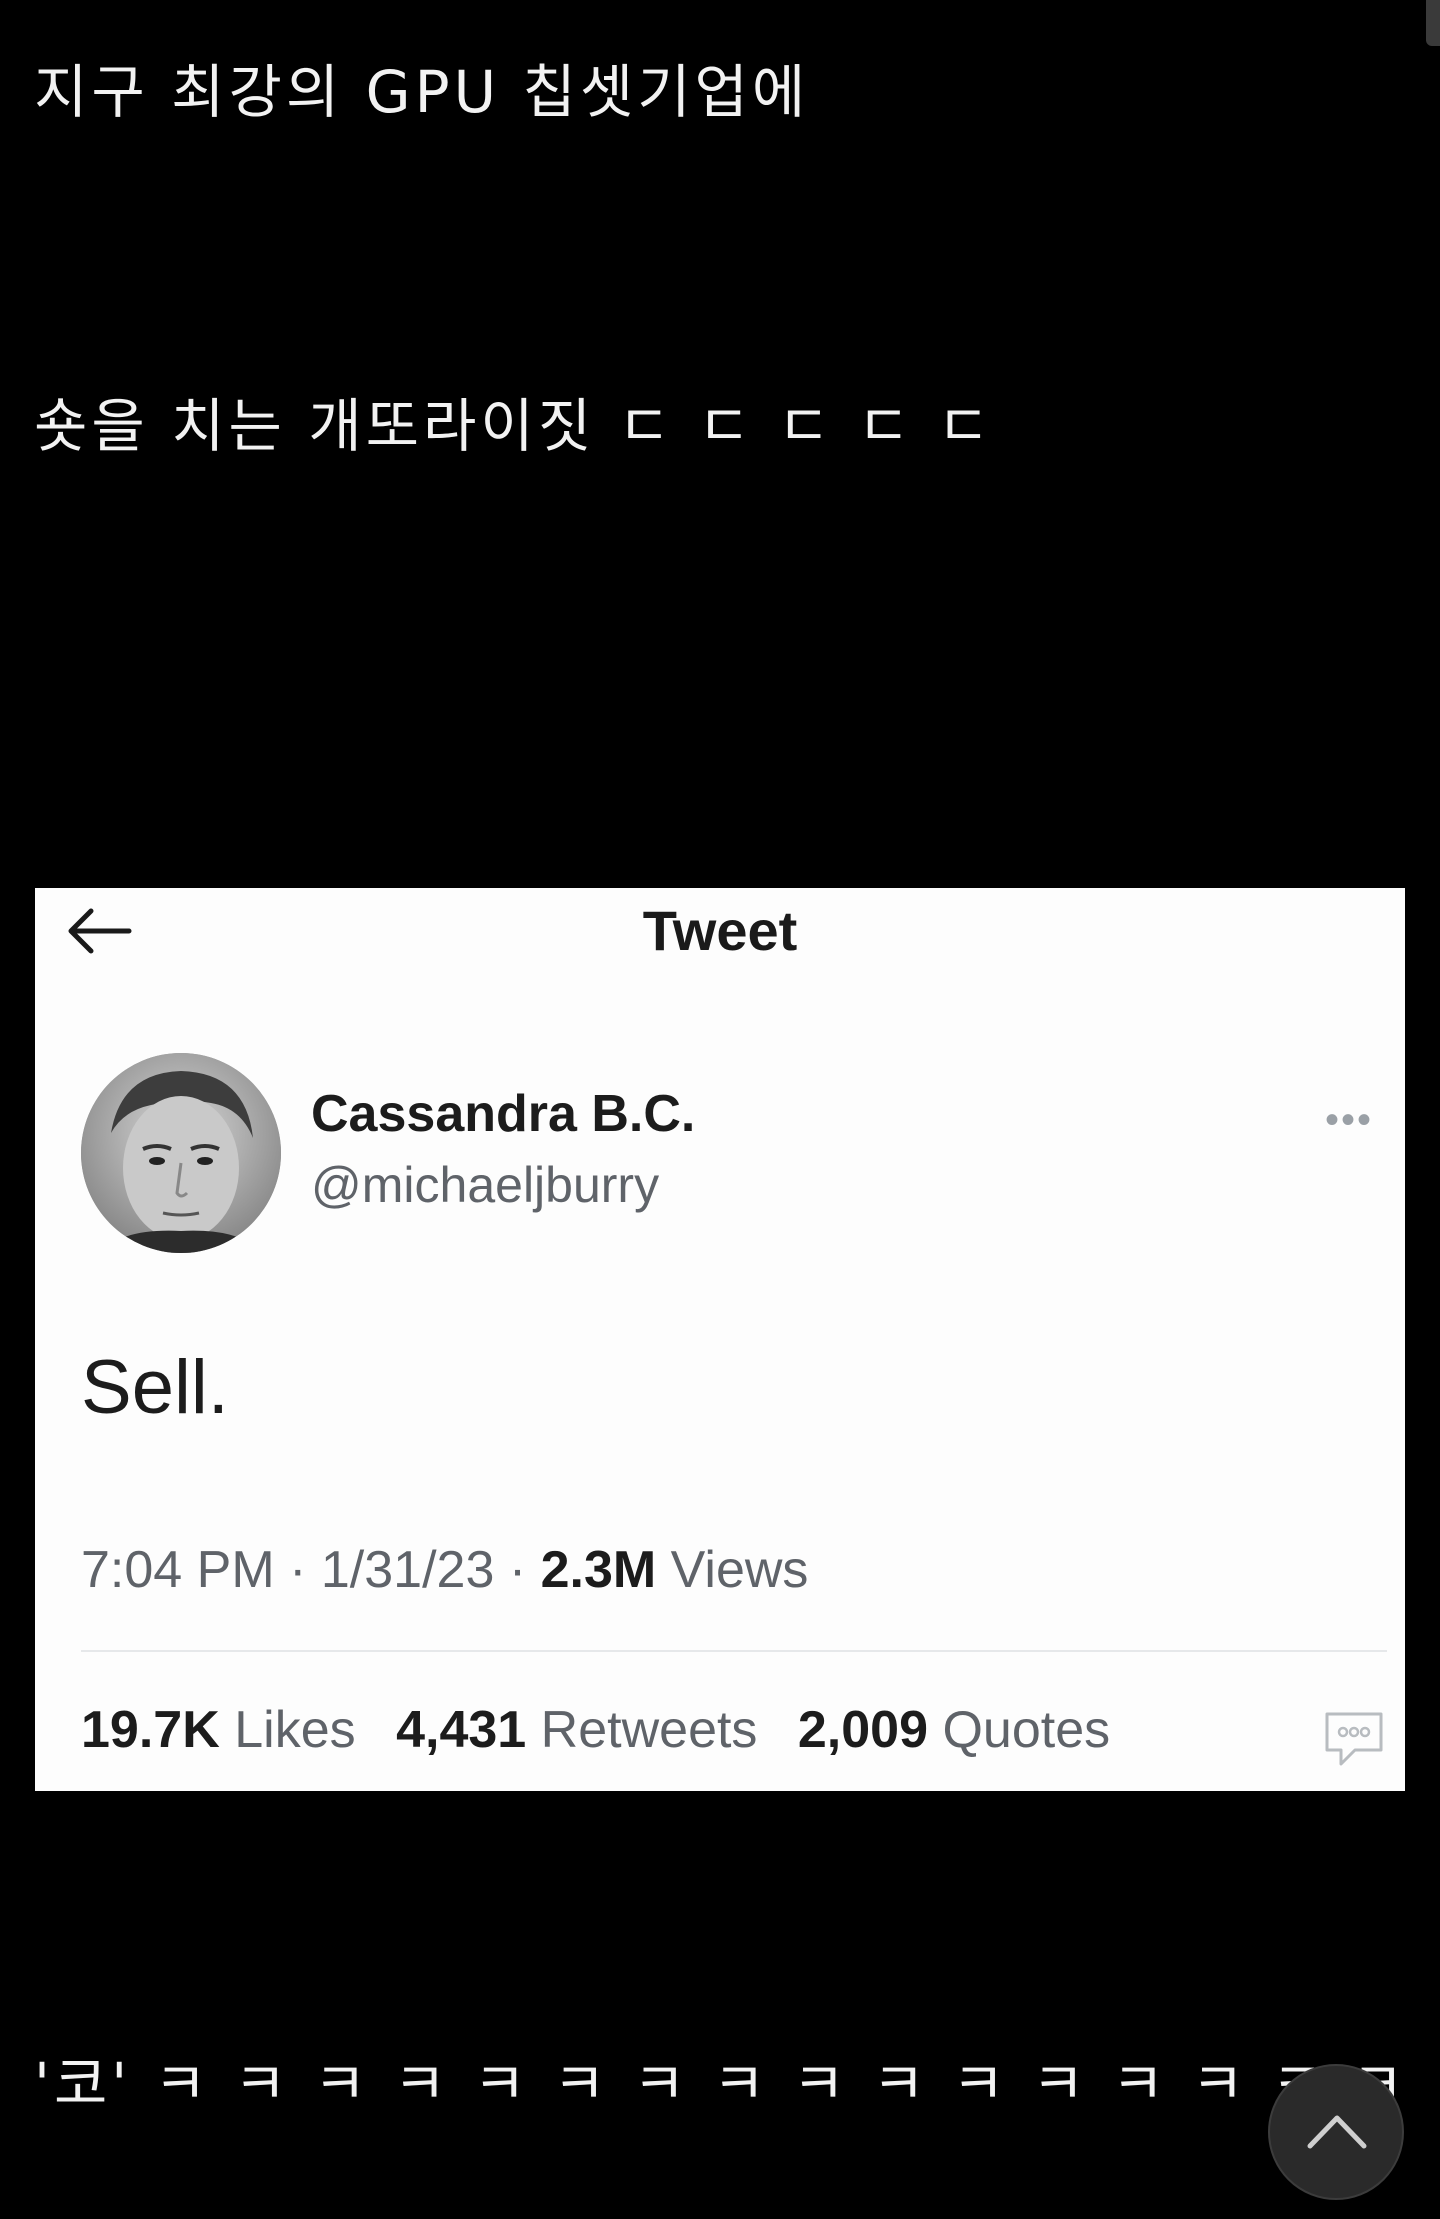 The image size is (1440, 2219). I want to click on scroll-to-top-button, so click(1336, 2132).